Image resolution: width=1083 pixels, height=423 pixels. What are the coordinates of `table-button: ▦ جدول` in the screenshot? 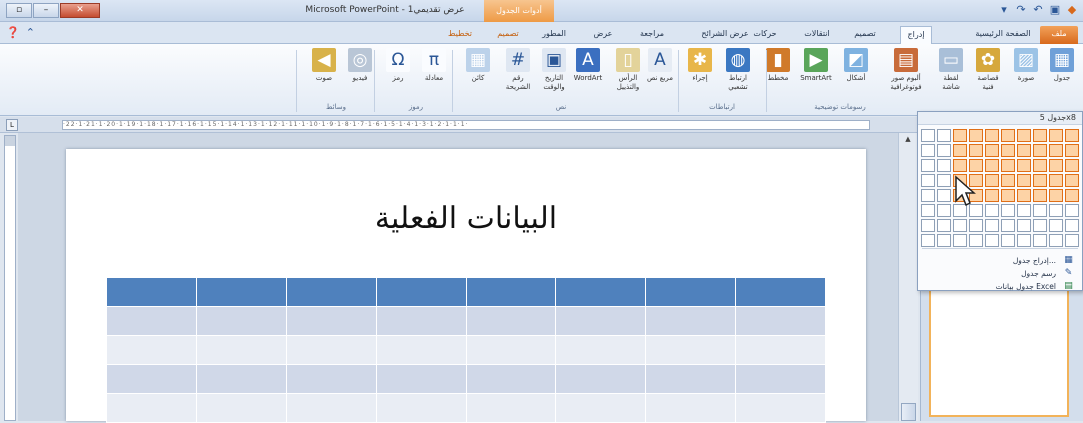 It's located at (1062, 73).